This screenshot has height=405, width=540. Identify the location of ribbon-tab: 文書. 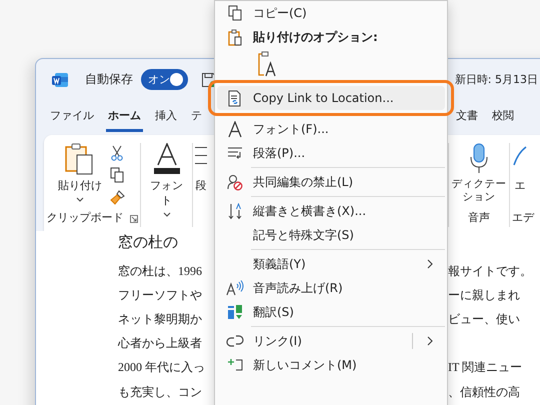
(467, 117).